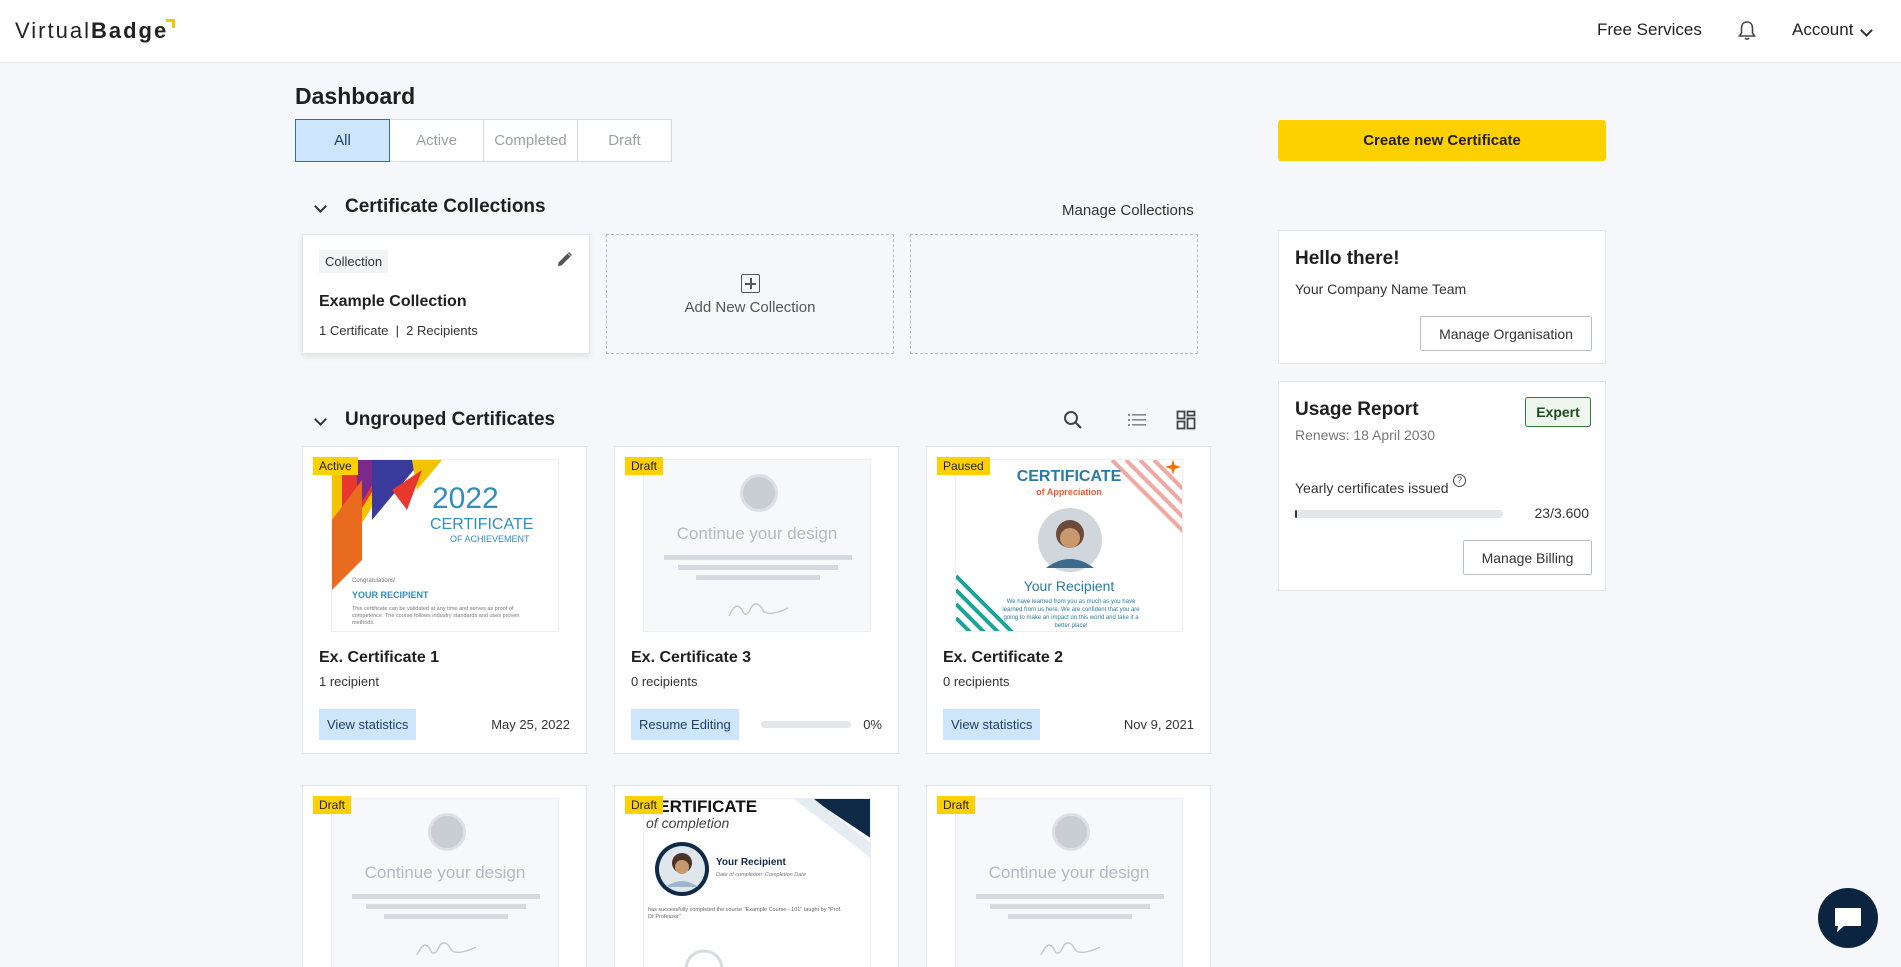 The image size is (1901, 967). I want to click on certificate-date: Nov 9, 2021, so click(1158, 724).